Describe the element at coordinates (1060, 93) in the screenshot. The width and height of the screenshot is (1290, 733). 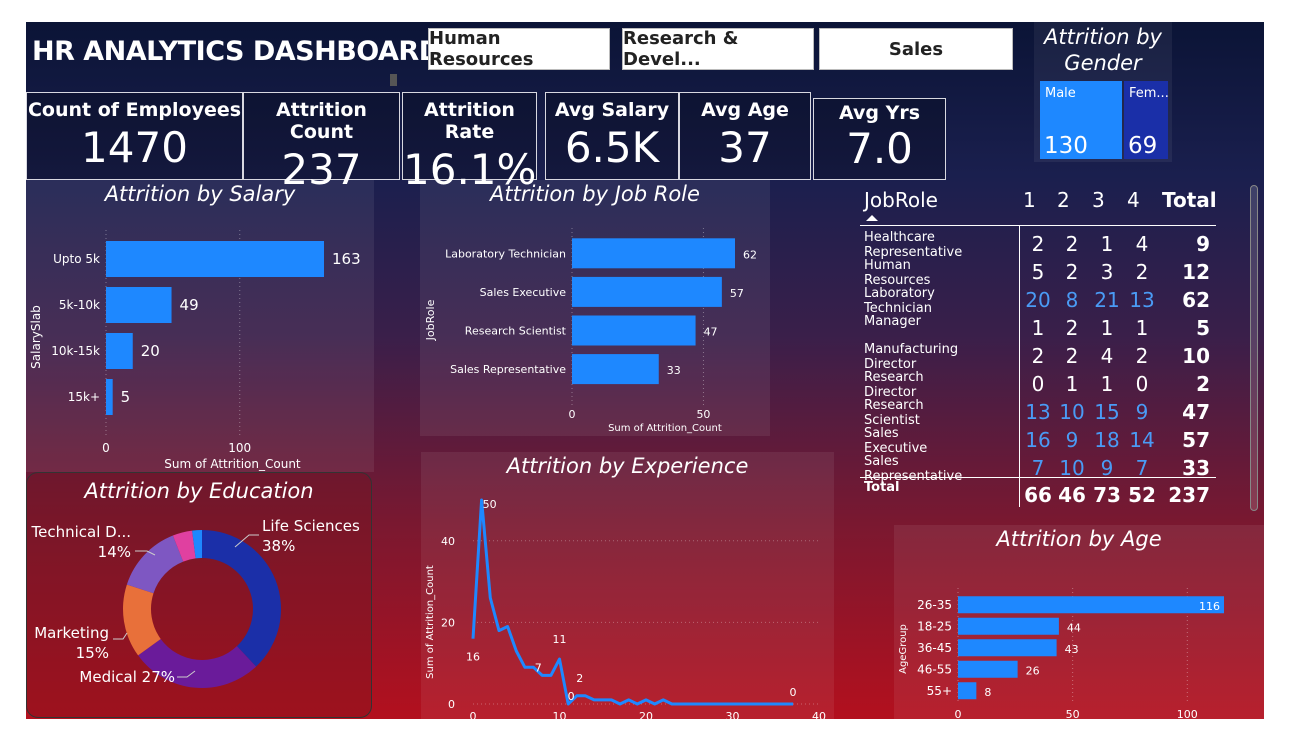
I see `gender-label: Male` at that location.